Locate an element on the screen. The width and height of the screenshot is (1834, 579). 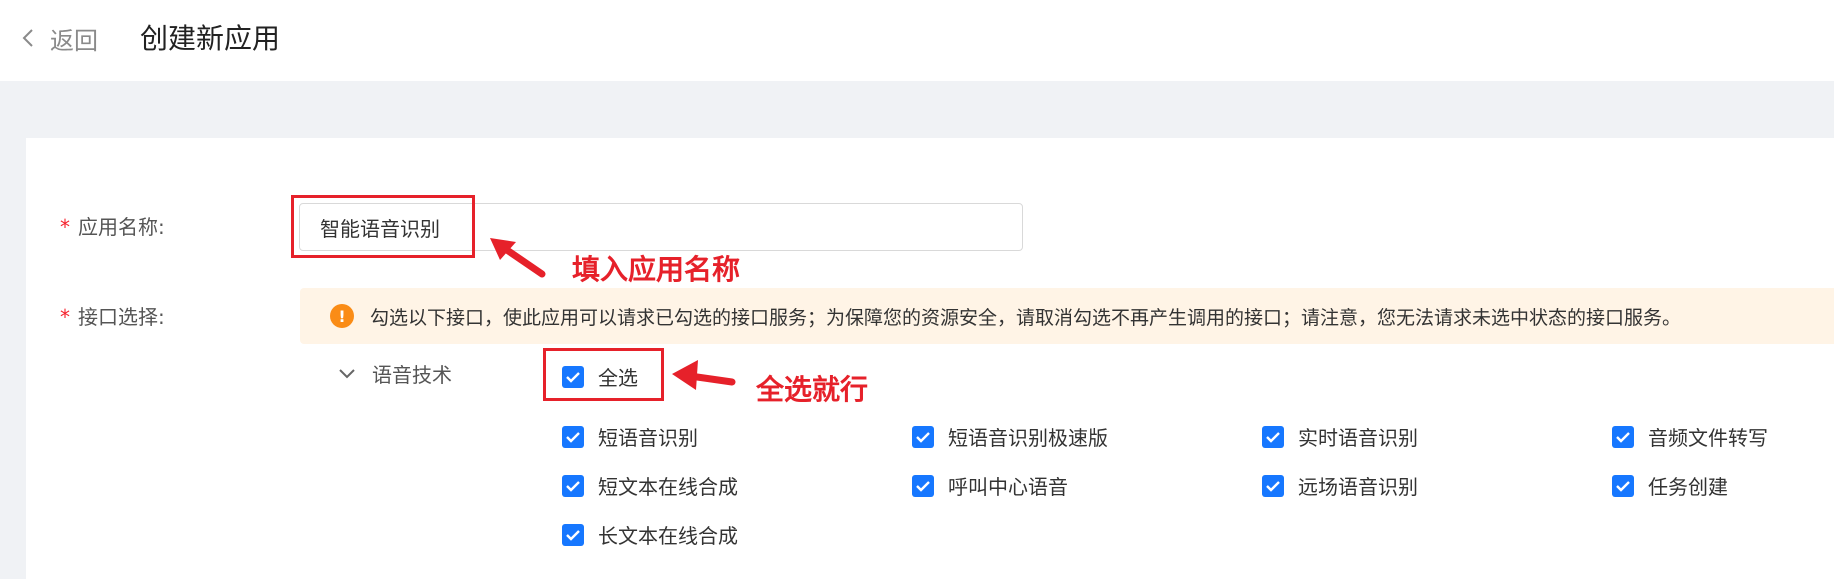
api-checkbox-label: 实时语音识别 is located at coordinates (1358, 438).